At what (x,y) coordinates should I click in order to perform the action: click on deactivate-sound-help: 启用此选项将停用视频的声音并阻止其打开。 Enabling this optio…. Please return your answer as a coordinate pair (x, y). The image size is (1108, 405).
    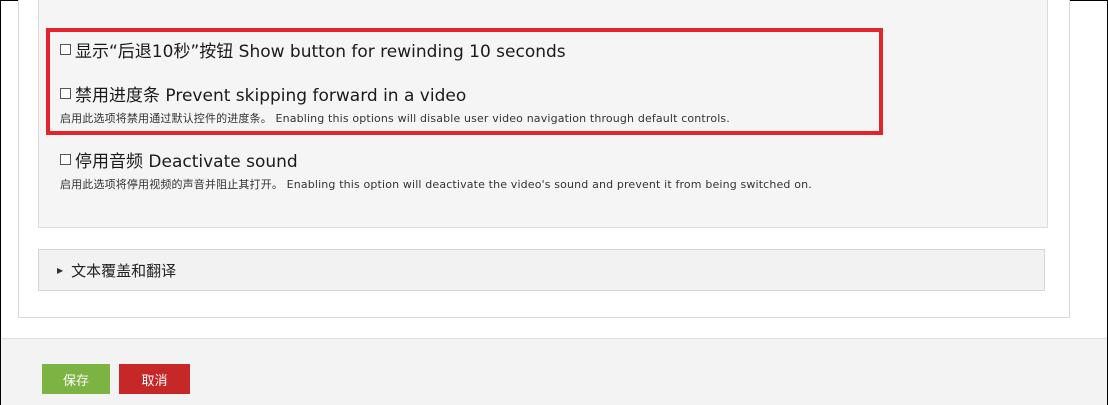
    Looking at the image, I should click on (436, 184).